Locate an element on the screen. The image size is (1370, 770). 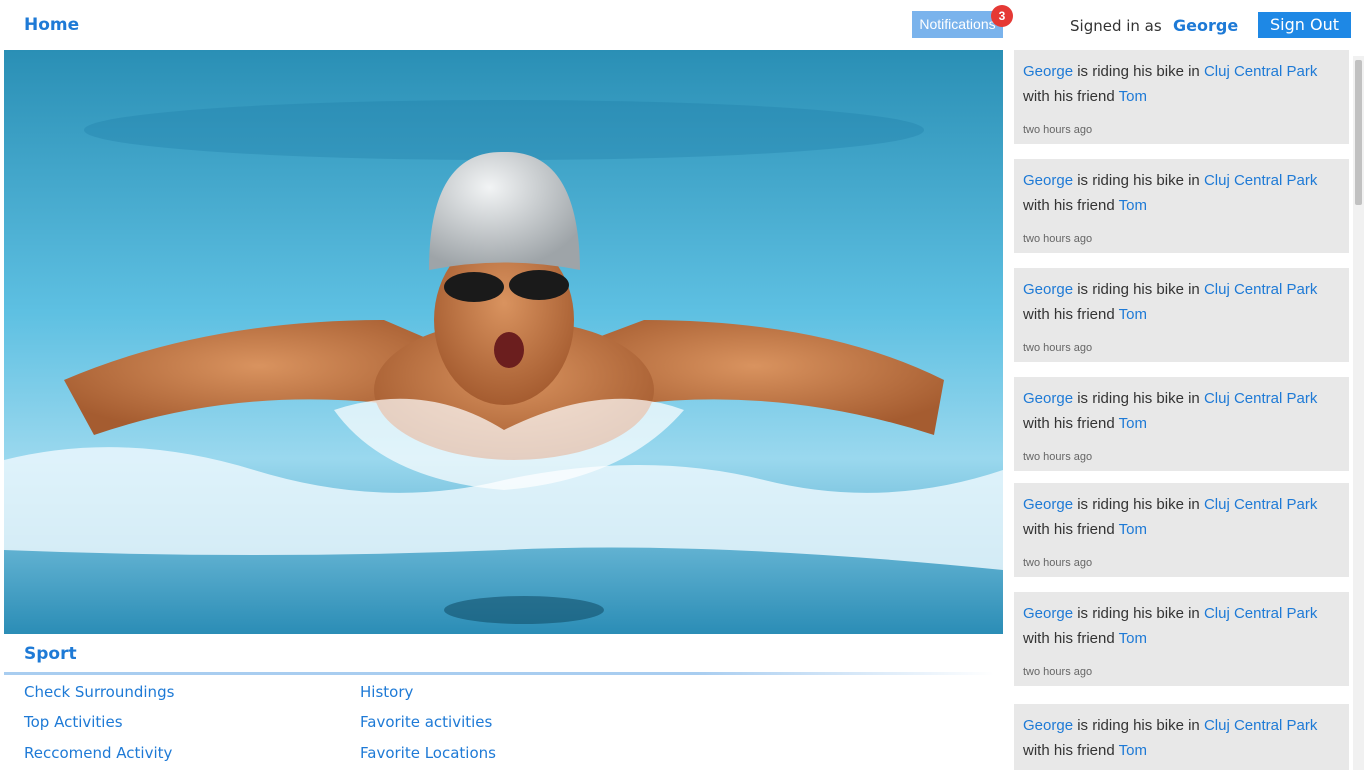
home-link: Home is located at coordinates (51, 25).